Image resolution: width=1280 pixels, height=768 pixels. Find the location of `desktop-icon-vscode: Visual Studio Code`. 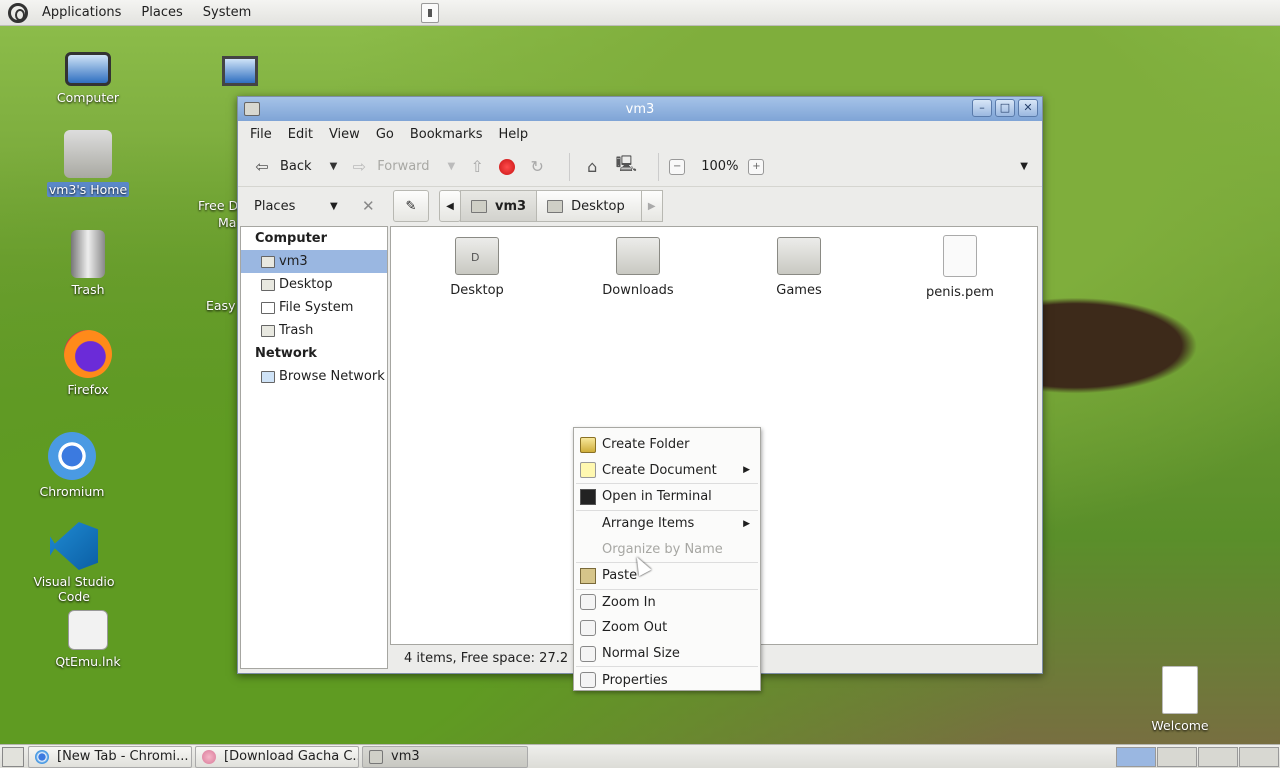

desktop-icon-vscode: Visual Studio Code is located at coordinates (74, 563).